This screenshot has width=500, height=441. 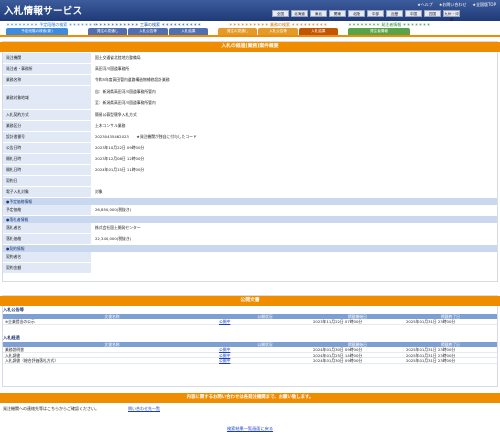 What do you see at coordinates (294, 192) in the screenshot?
I see `detail-value: 対象` at bounding box center [294, 192].